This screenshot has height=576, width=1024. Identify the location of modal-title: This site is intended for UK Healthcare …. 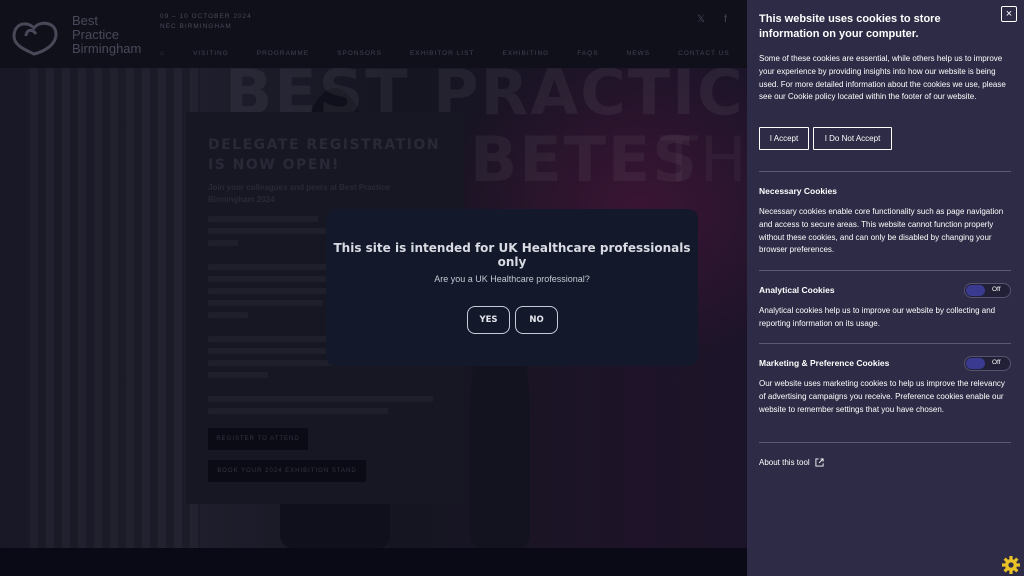
(512, 255).